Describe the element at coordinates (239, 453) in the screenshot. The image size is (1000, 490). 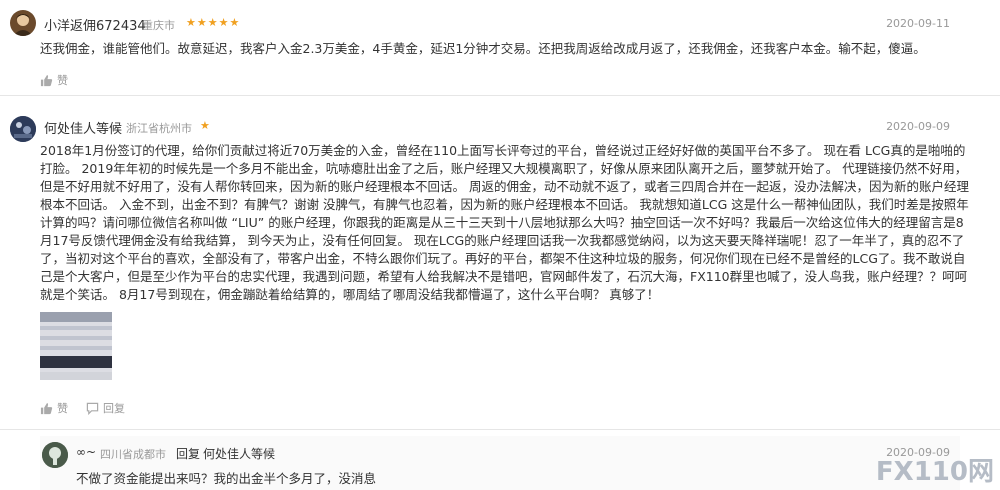
I see `reply-target-user: 何处佳人等候` at that location.